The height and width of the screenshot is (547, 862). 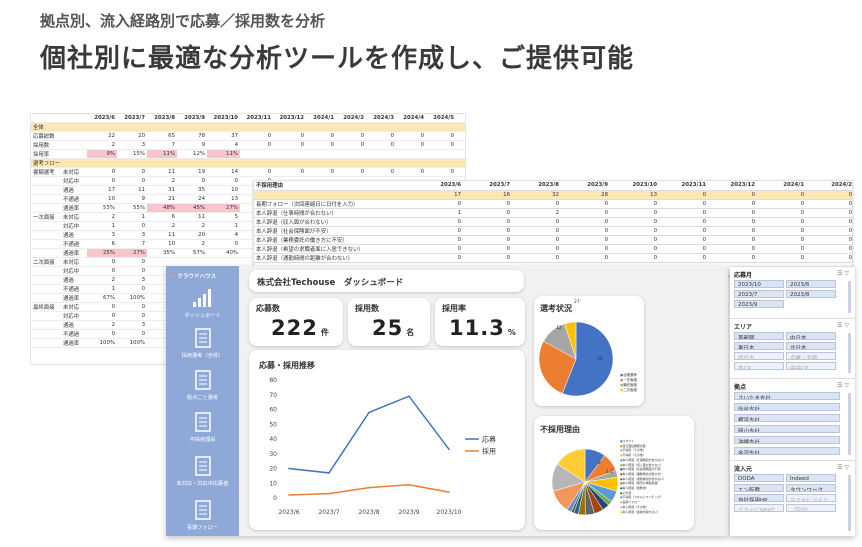 I want to click on table-cell: 25%, so click(x=102, y=253).